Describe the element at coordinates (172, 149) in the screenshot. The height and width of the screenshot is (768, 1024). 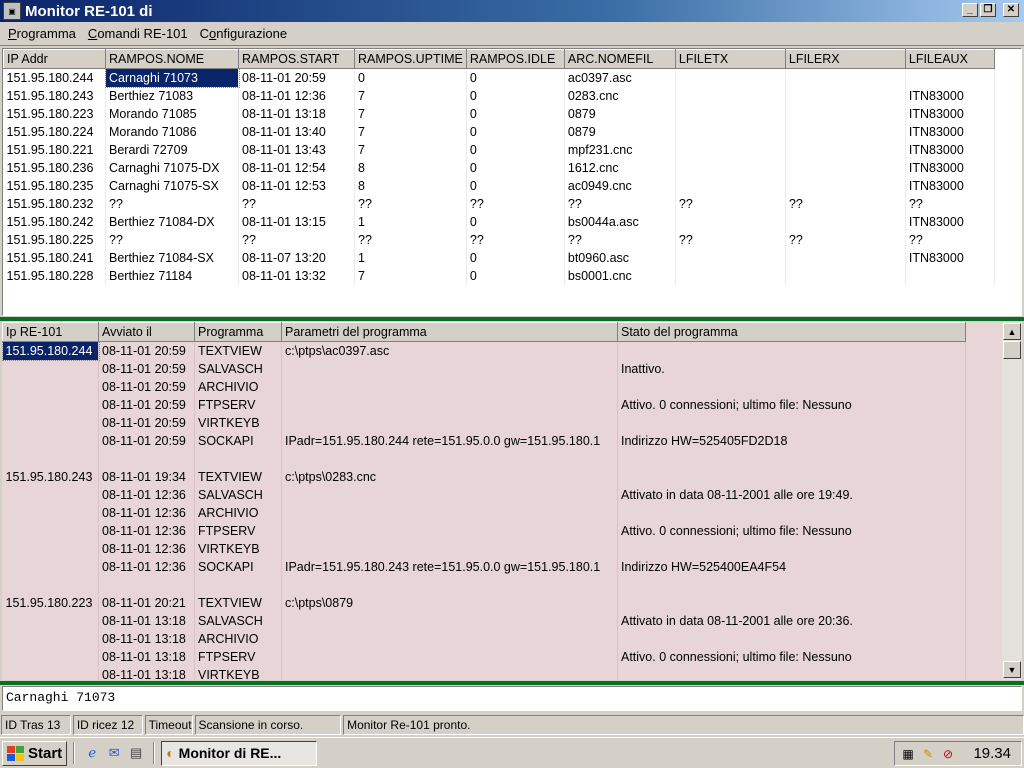
I see `status-table-cell: Berardi 72709` at that location.